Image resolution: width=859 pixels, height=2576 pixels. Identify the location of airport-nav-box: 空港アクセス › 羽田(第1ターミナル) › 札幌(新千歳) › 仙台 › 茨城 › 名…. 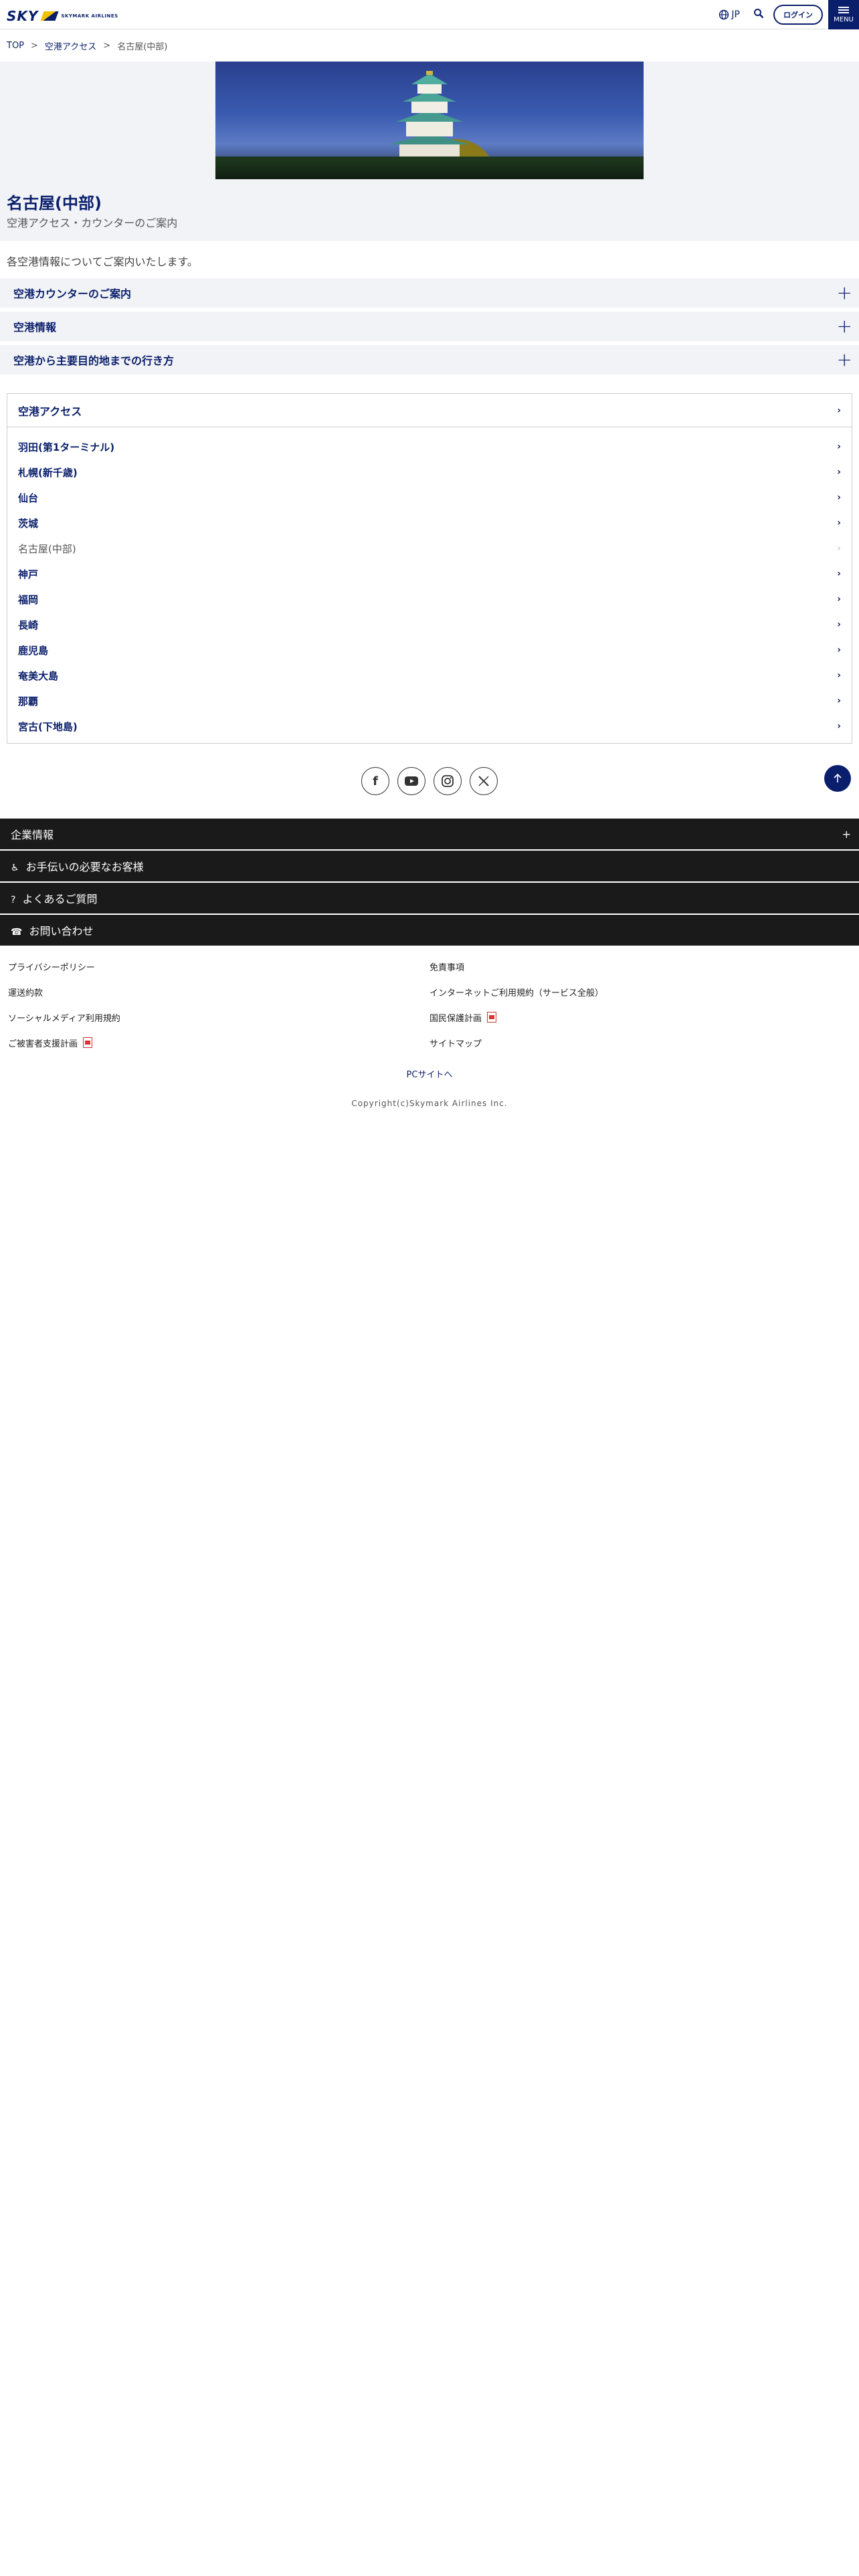
(429, 569).